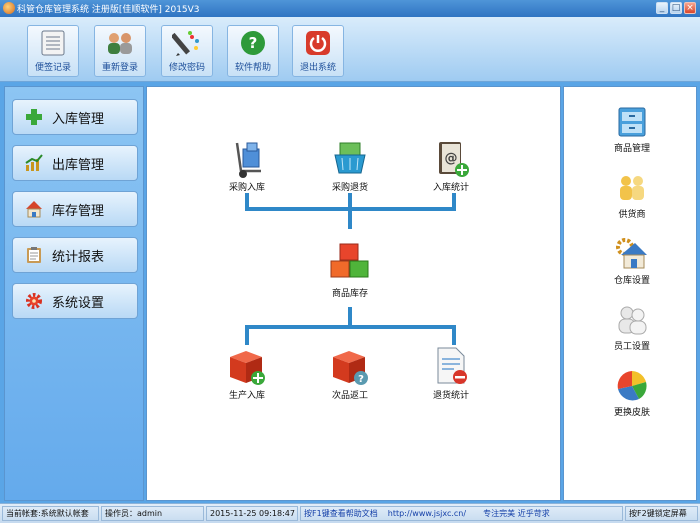  Describe the element at coordinates (631, 347) in the screenshot. I see `side-label: 员工设置` at that location.